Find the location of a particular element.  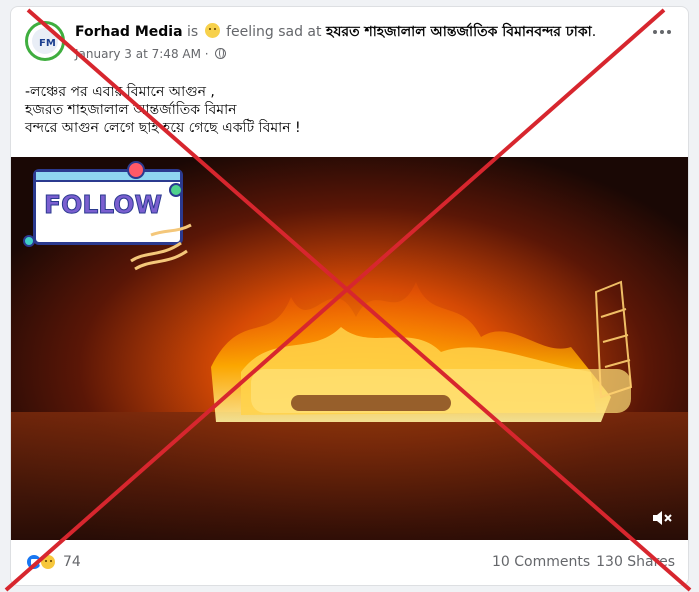

avatar-icon: FM is located at coordinates (45, 41).